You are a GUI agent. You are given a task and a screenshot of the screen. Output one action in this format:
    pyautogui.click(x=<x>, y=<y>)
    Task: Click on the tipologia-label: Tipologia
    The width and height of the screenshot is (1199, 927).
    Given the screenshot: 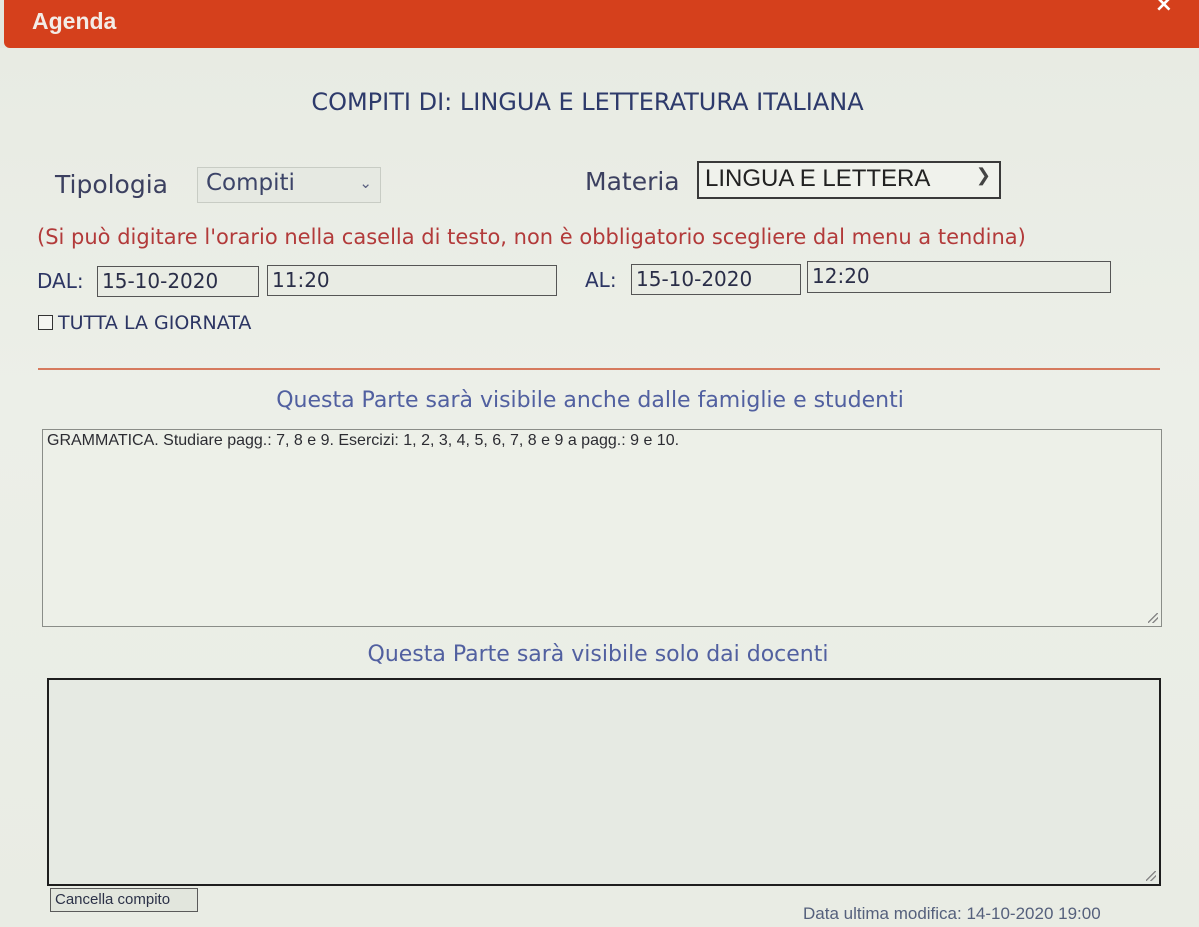 What is the action you would take?
    pyautogui.click(x=111, y=184)
    